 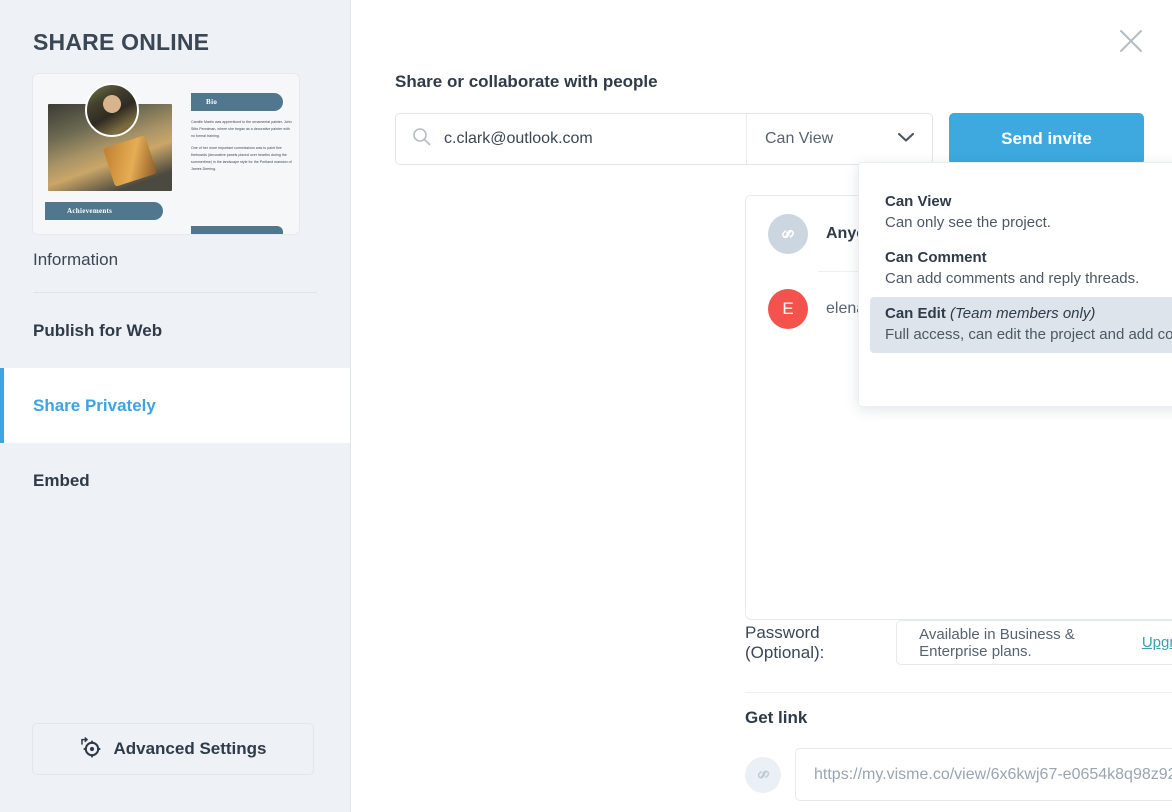 What do you see at coordinates (175, 330) in the screenshot?
I see `sidebar-item-publish-for-web: Publish for Web` at bounding box center [175, 330].